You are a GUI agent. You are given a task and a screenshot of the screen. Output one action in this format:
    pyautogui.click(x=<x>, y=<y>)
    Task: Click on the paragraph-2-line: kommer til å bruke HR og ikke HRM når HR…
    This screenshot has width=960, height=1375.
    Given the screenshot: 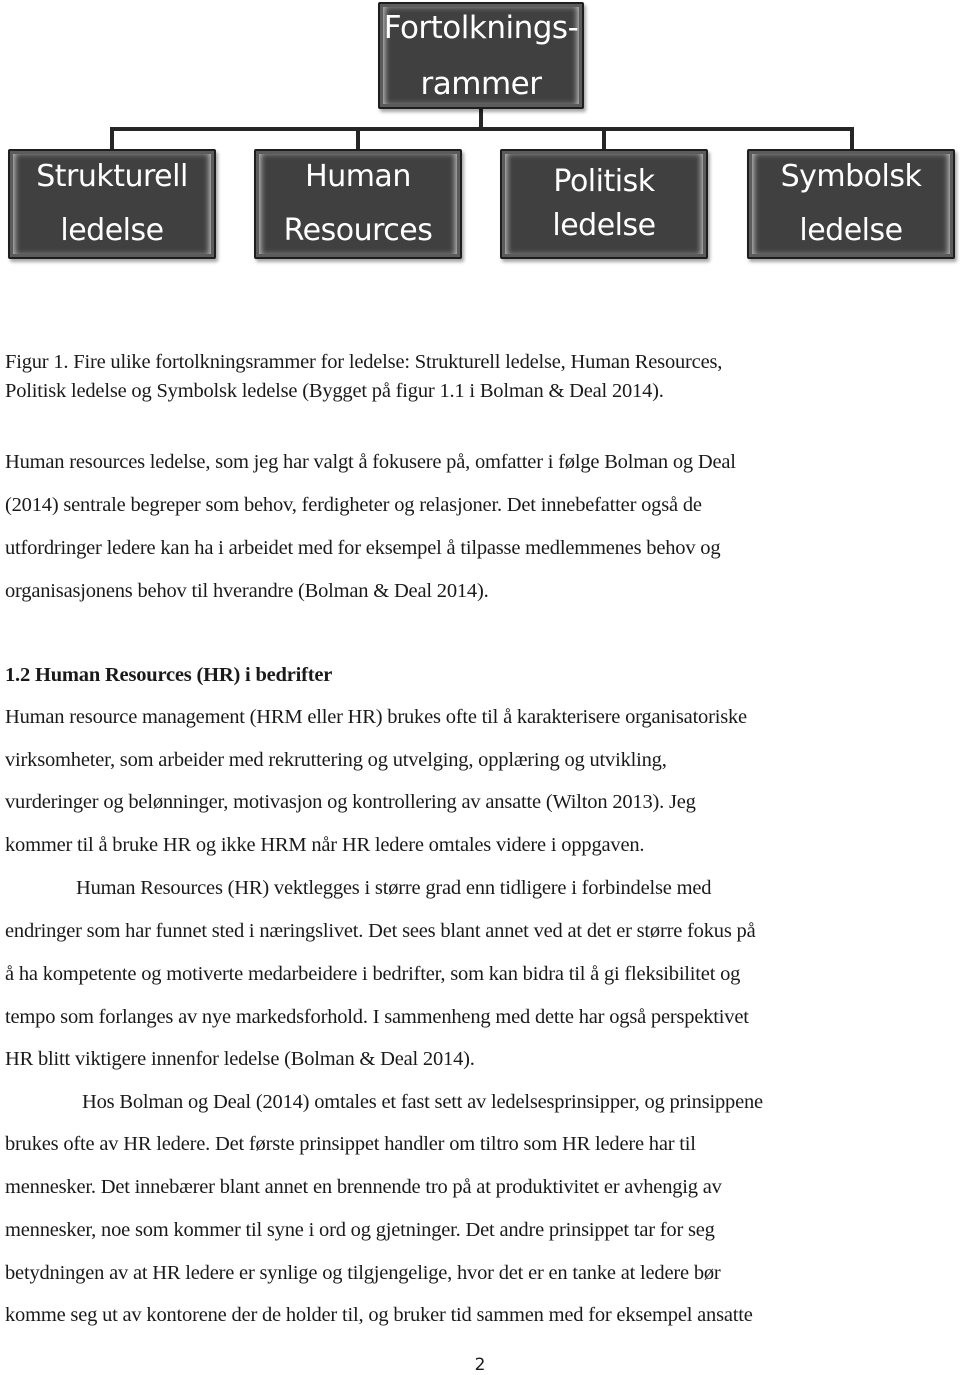 What is the action you would take?
    pyautogui.click(x=325, y=845)
    